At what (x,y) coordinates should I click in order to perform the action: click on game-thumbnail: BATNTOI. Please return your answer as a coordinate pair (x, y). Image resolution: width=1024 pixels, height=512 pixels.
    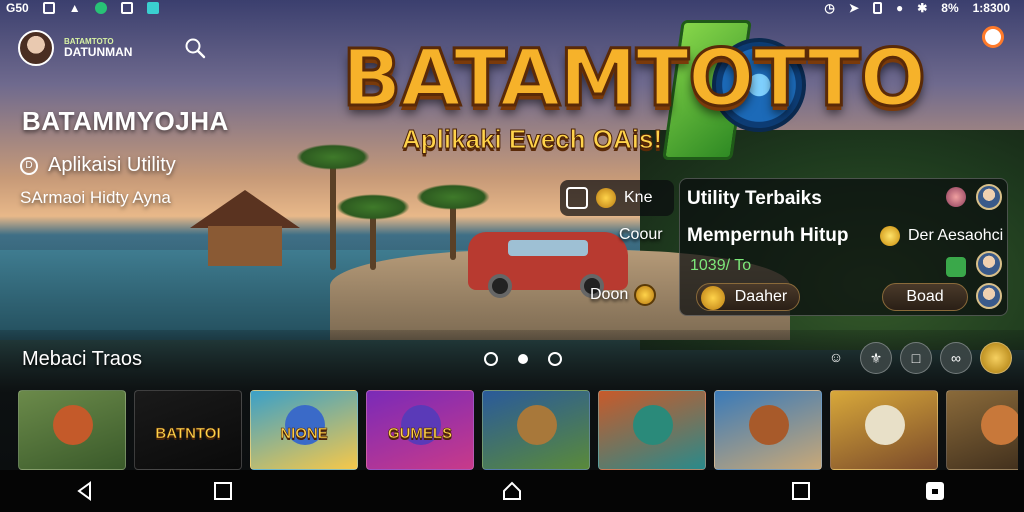
    Looking at the image, I should click on (188, 430).